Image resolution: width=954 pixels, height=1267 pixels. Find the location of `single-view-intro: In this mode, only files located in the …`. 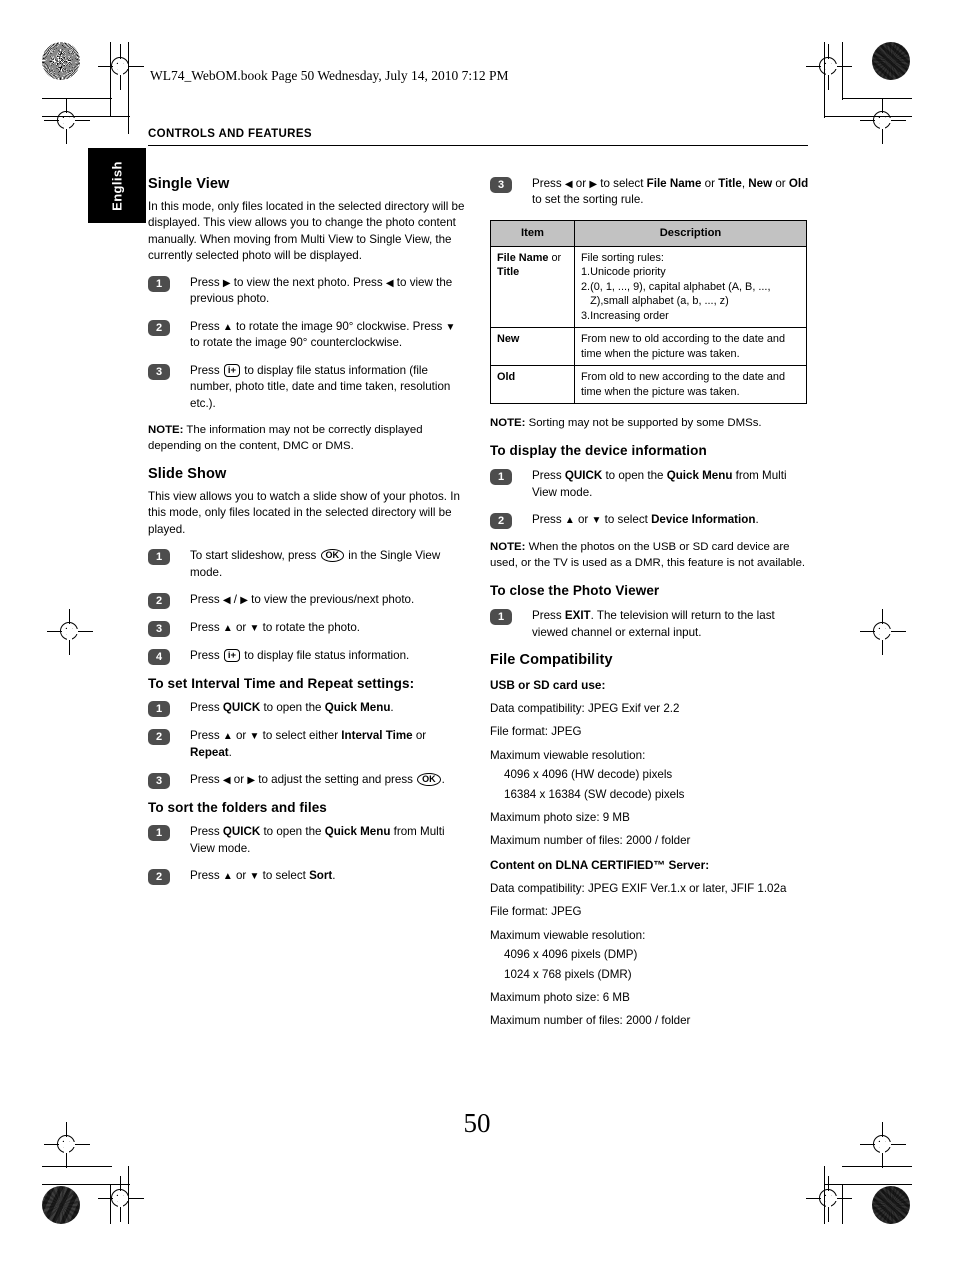

single-view-intro: In this mode, only files located in the … is located at coordinates (306, 231).